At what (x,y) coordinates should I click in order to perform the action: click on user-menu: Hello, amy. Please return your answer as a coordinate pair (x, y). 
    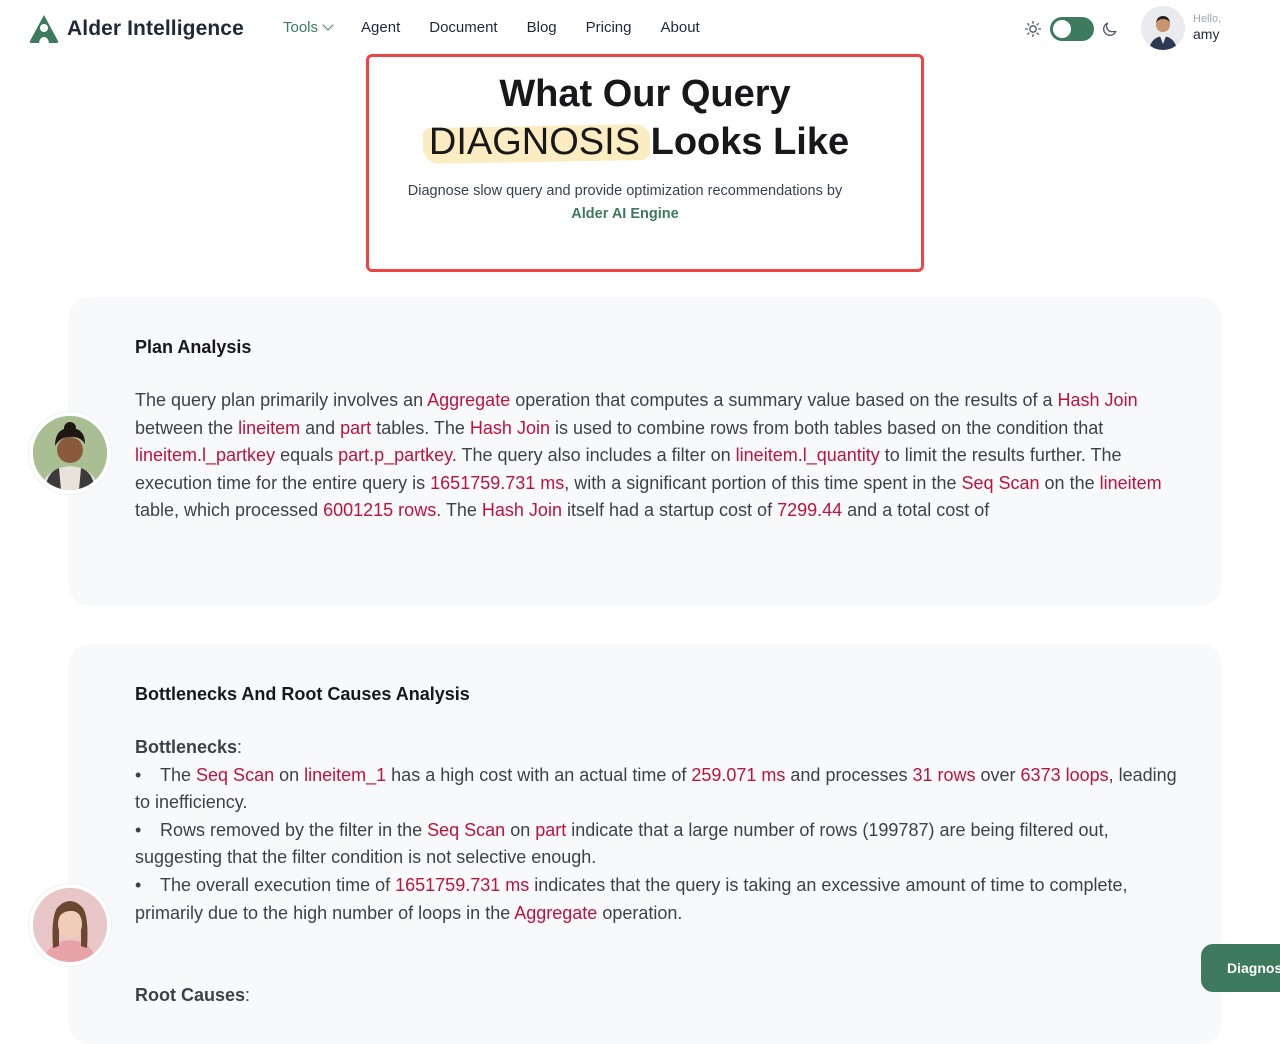
    Looking at the image, I should click on (1181, 28).